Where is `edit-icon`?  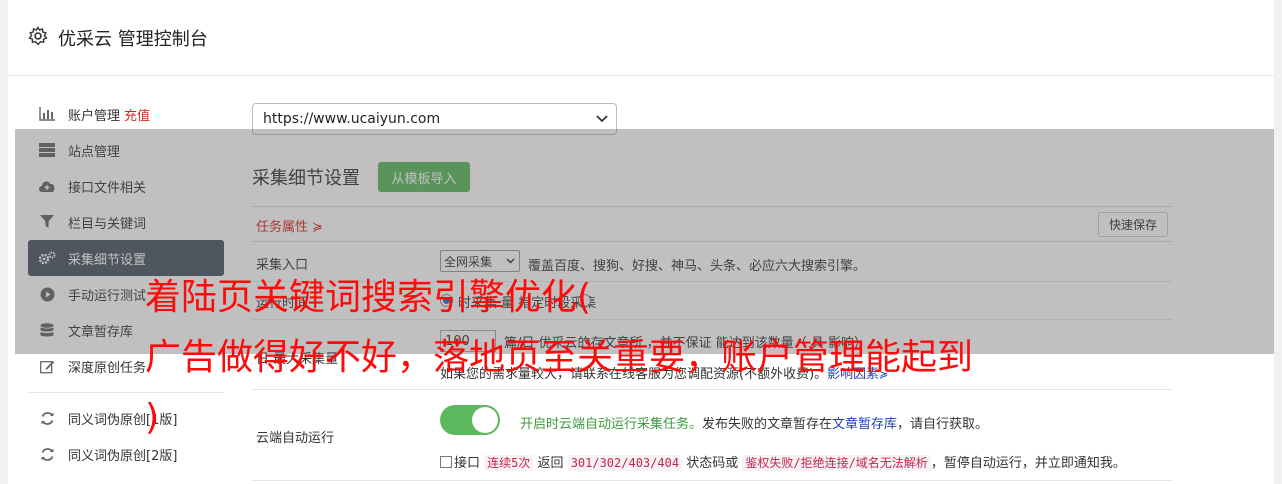 edit-icon is located at coordinates (47, 366).